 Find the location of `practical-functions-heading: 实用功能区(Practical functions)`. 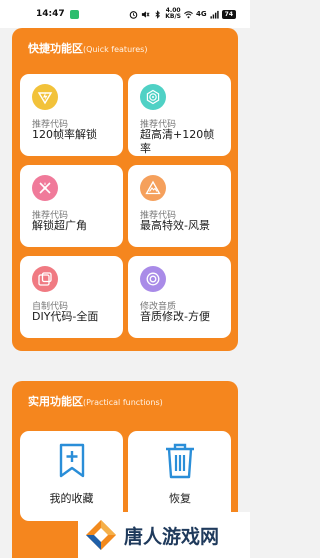

practical-functions-heading: 实用功能区(Practical functions) is located at coordinates (95, 401).